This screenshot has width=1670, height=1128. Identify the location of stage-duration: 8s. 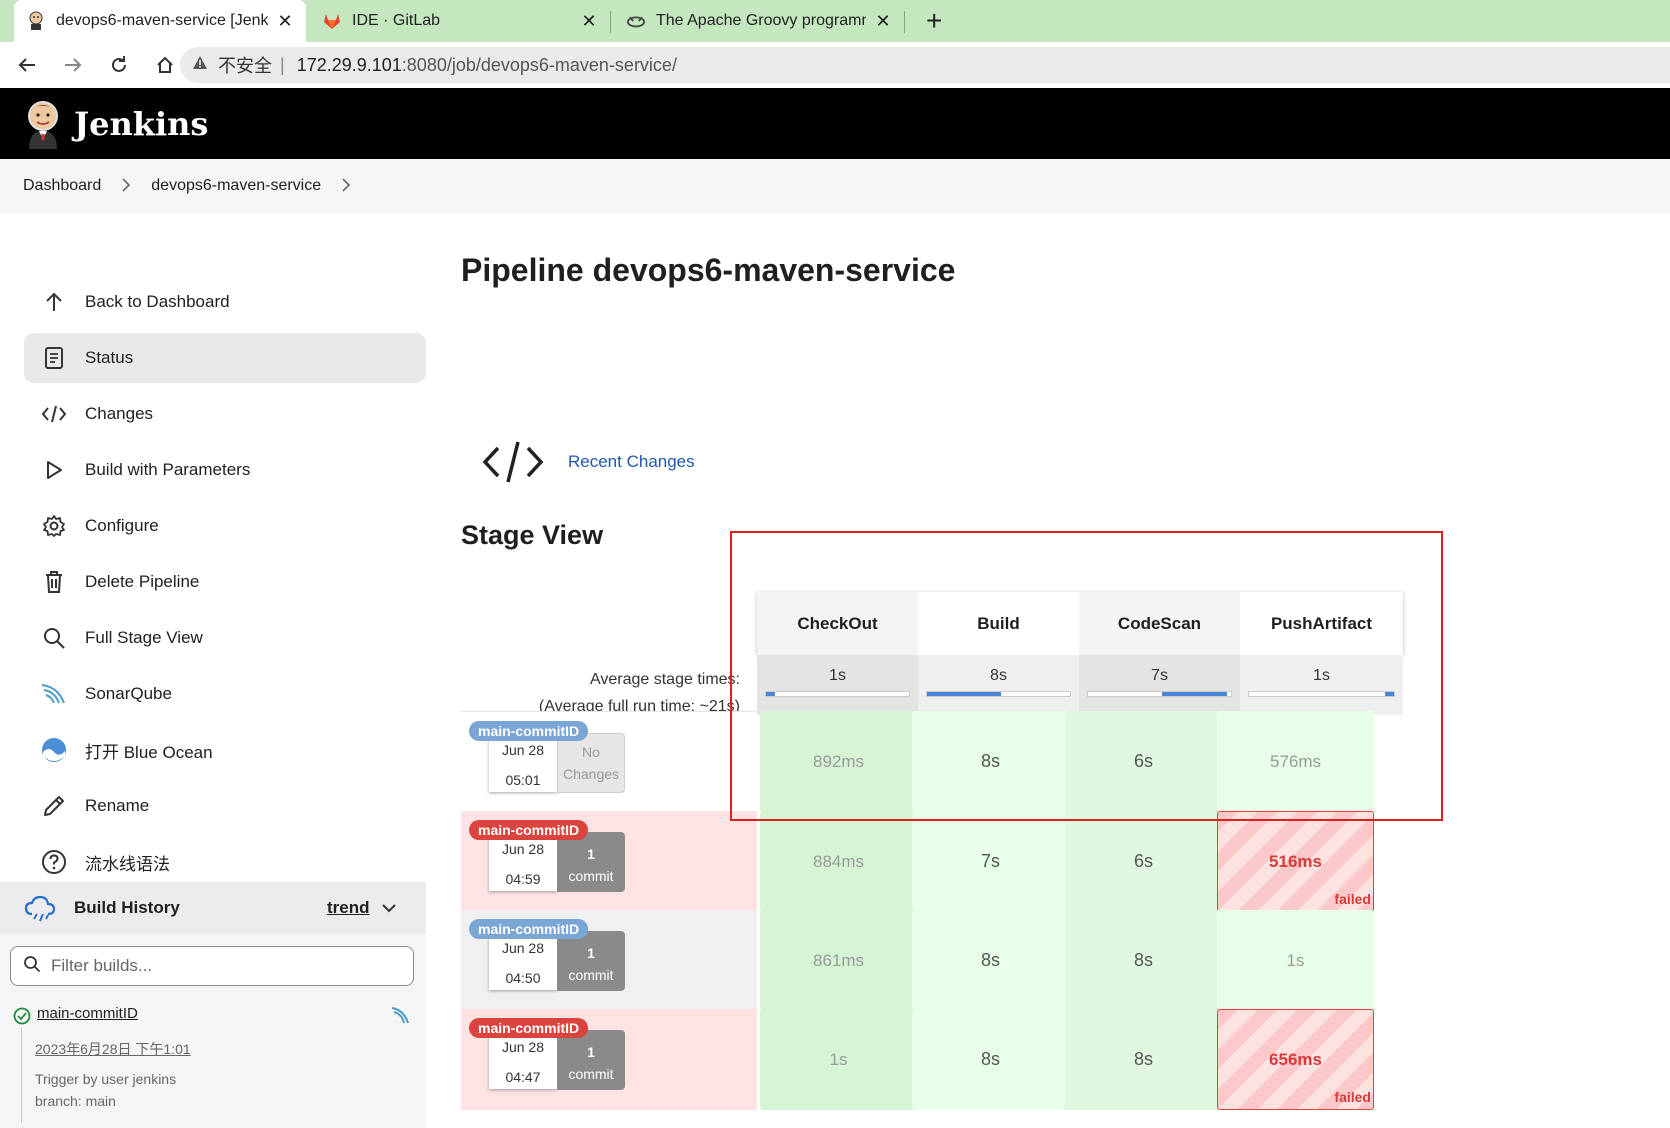
(990, 761).